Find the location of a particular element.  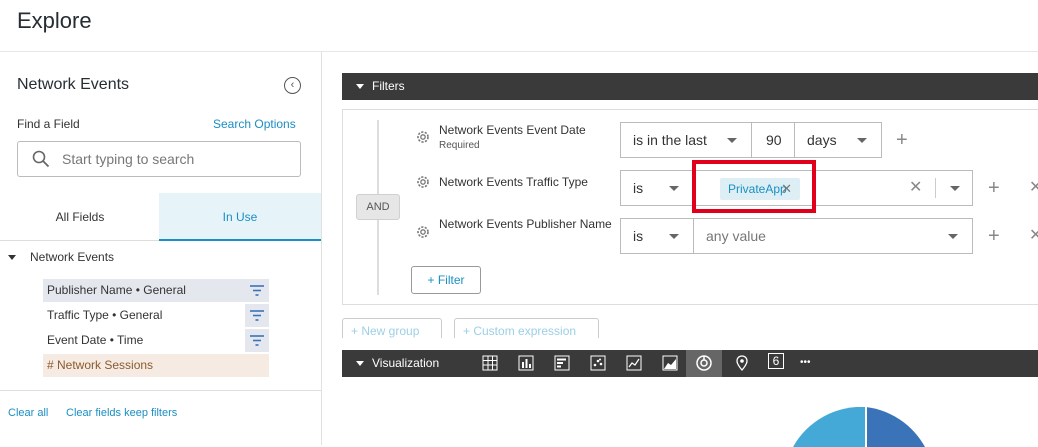

field-publisher-name: Publisher Name • General is located at coordinates (156, 290).